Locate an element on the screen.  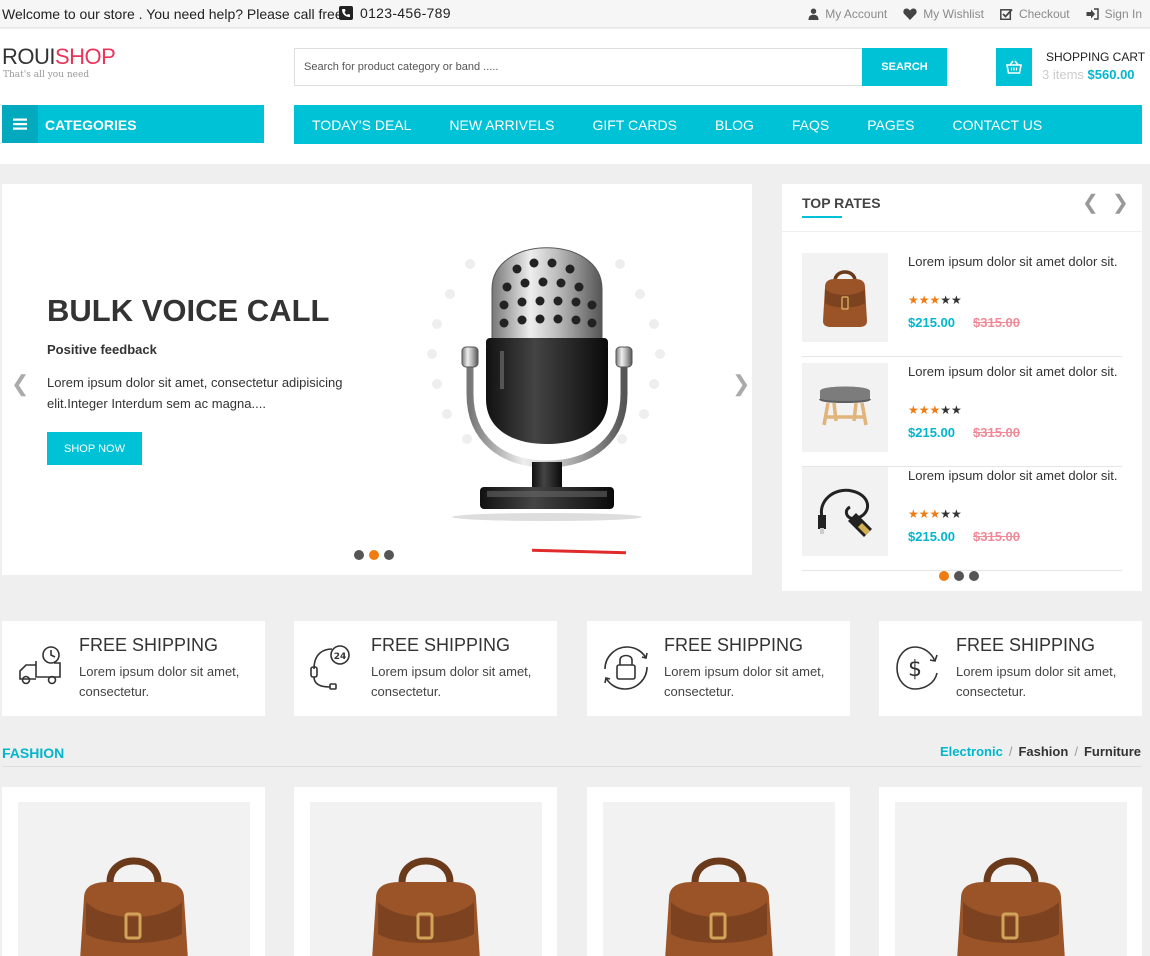
hero-title: BULK VOICE CALL is located at coordinates (188, 310).